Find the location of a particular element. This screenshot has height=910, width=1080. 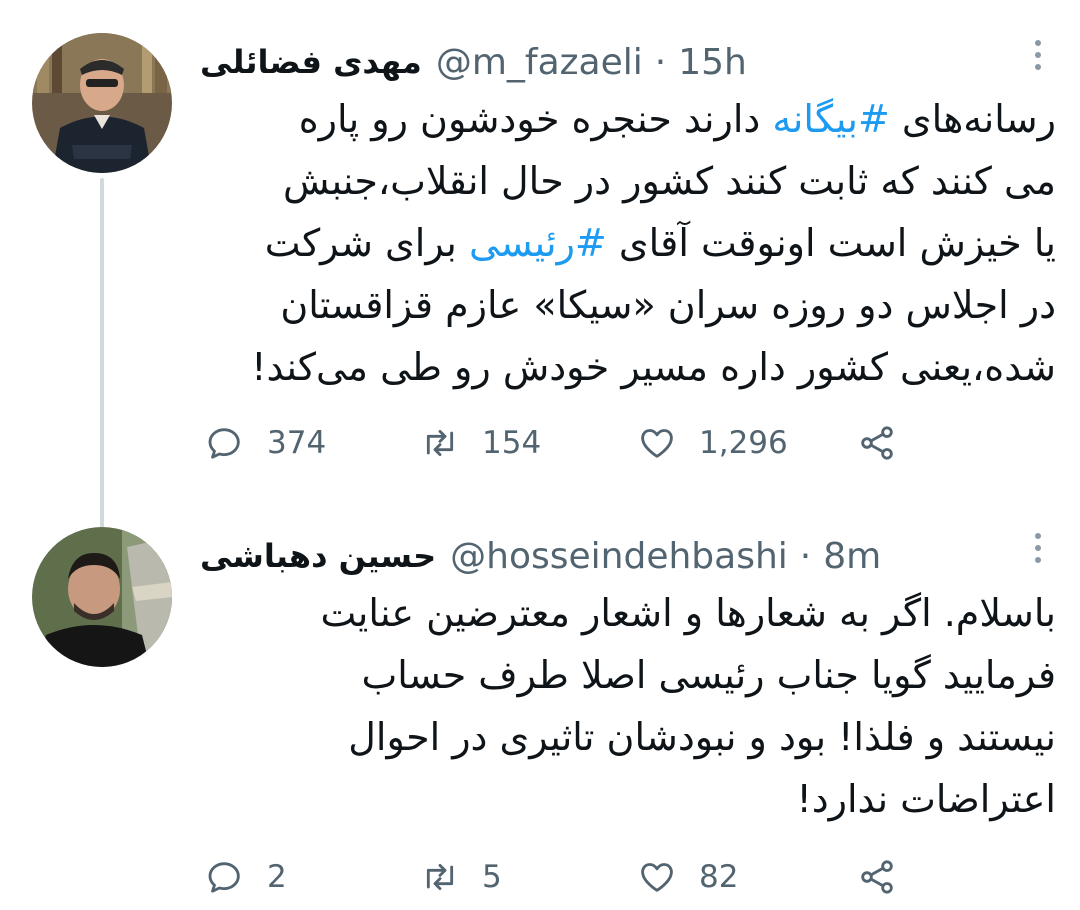

display-name: مهدی فضائلی is located at coordinates (311, 62).